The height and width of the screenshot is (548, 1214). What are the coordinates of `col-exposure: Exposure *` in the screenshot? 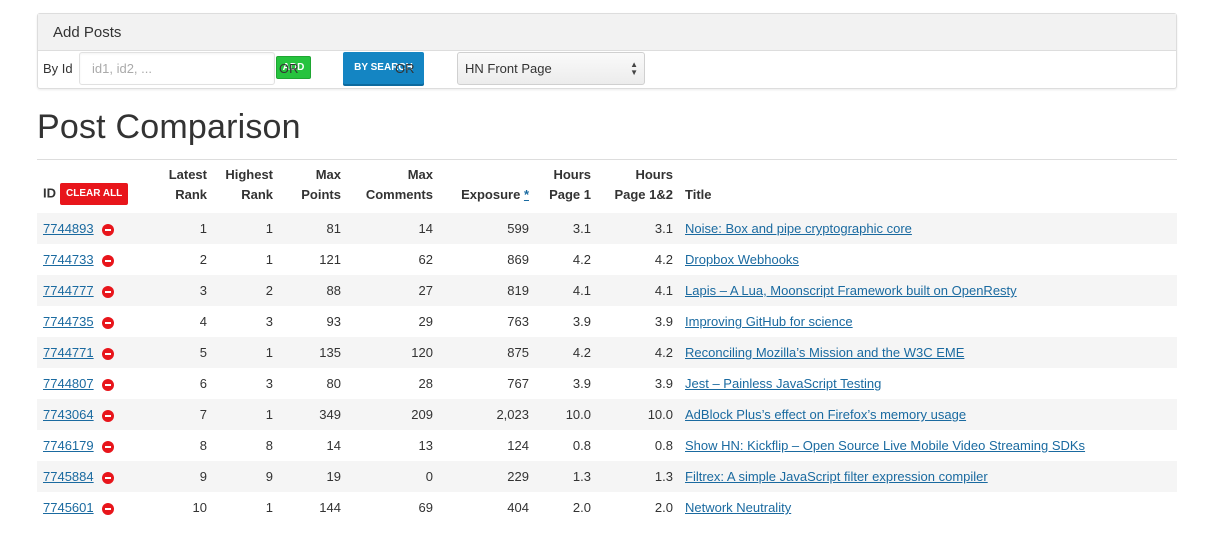 It's located at (495, 194).